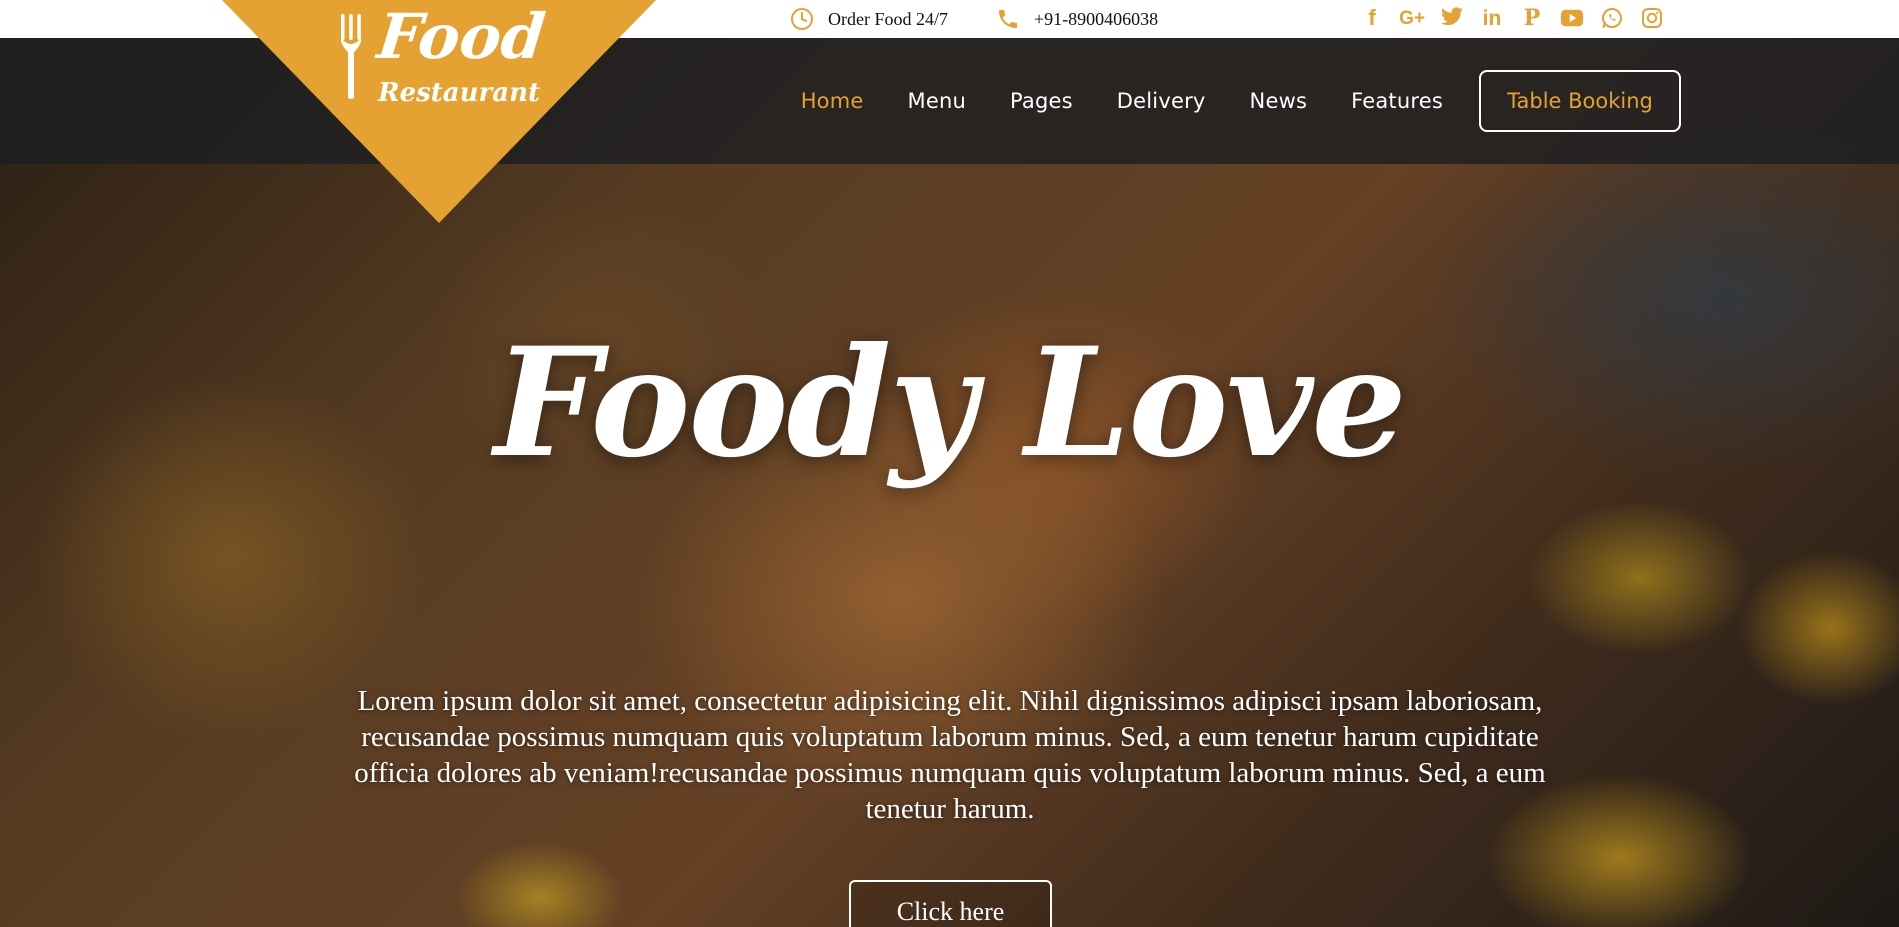 The width and height of the screenshot is (1899, 927). I want to click on click-here-button: Click here, so click(950, 903).